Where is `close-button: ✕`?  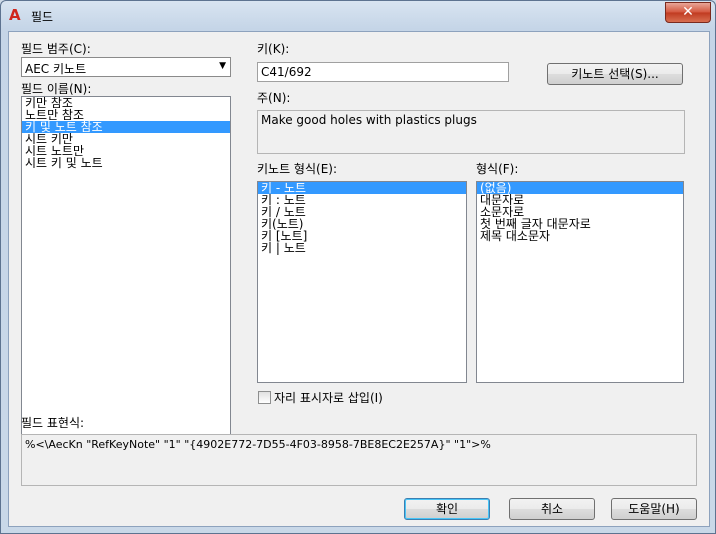 close-button: ✕ is located at coordinates (688, 12).